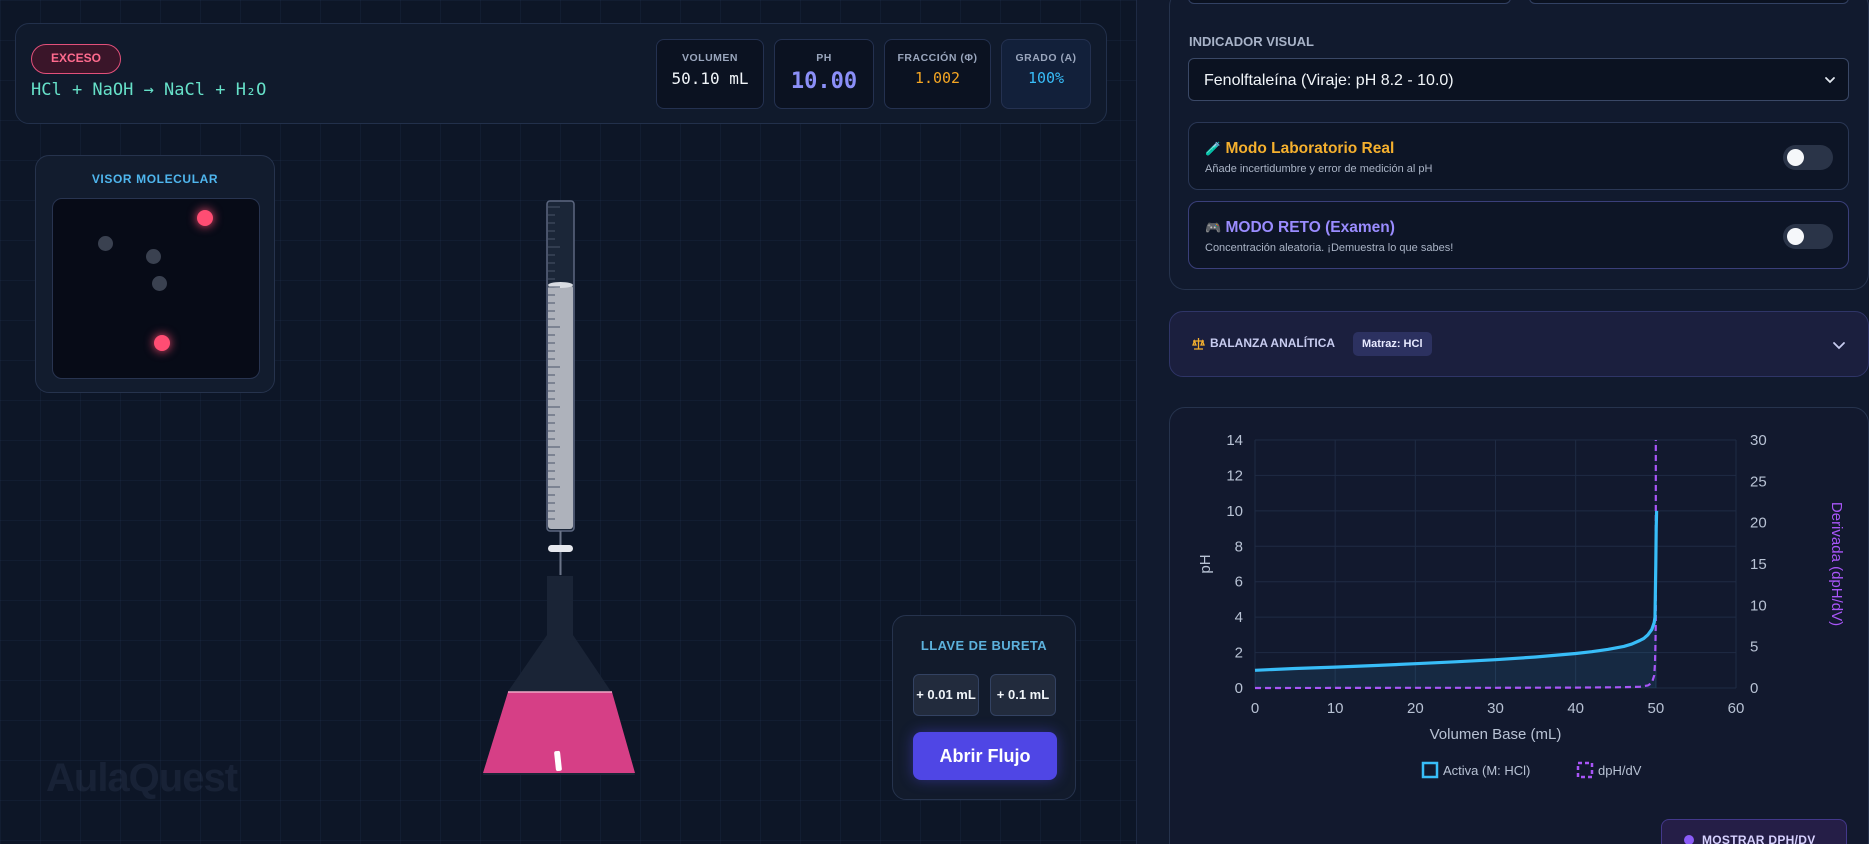 Image resolution: width=1869 pixels, height=844 pixels. I want to click on stat-fraccion: FRACCIÓN (Φ) 1.002, so click(937, 74).